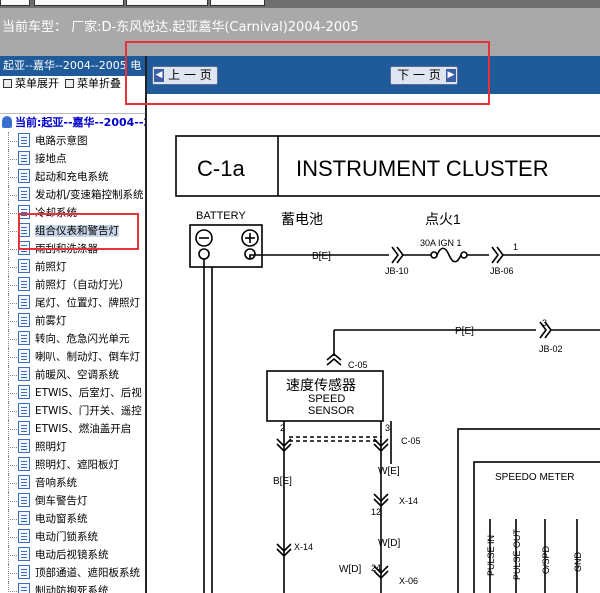 Image resolution: width=600 pixels, height=593 pixels. Describe the element at coordinates (72, 285) in the screenshot. I see `tree-item: 前照灯（自动灯光）` at that location.